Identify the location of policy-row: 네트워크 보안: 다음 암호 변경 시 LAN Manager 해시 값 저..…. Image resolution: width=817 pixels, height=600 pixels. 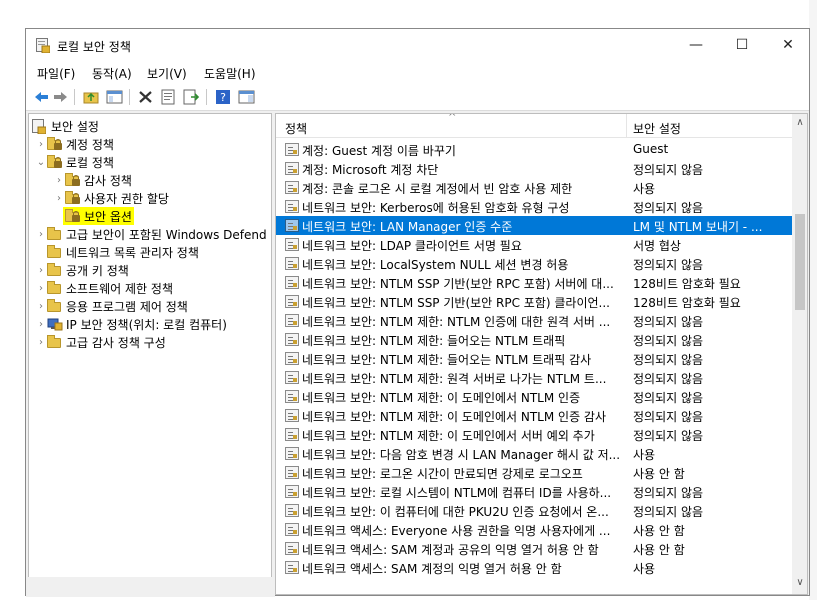
(534, 453).